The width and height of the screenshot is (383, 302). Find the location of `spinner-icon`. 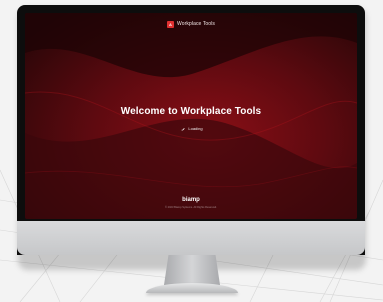

spinner-icon is located at coordinates (182, 128).